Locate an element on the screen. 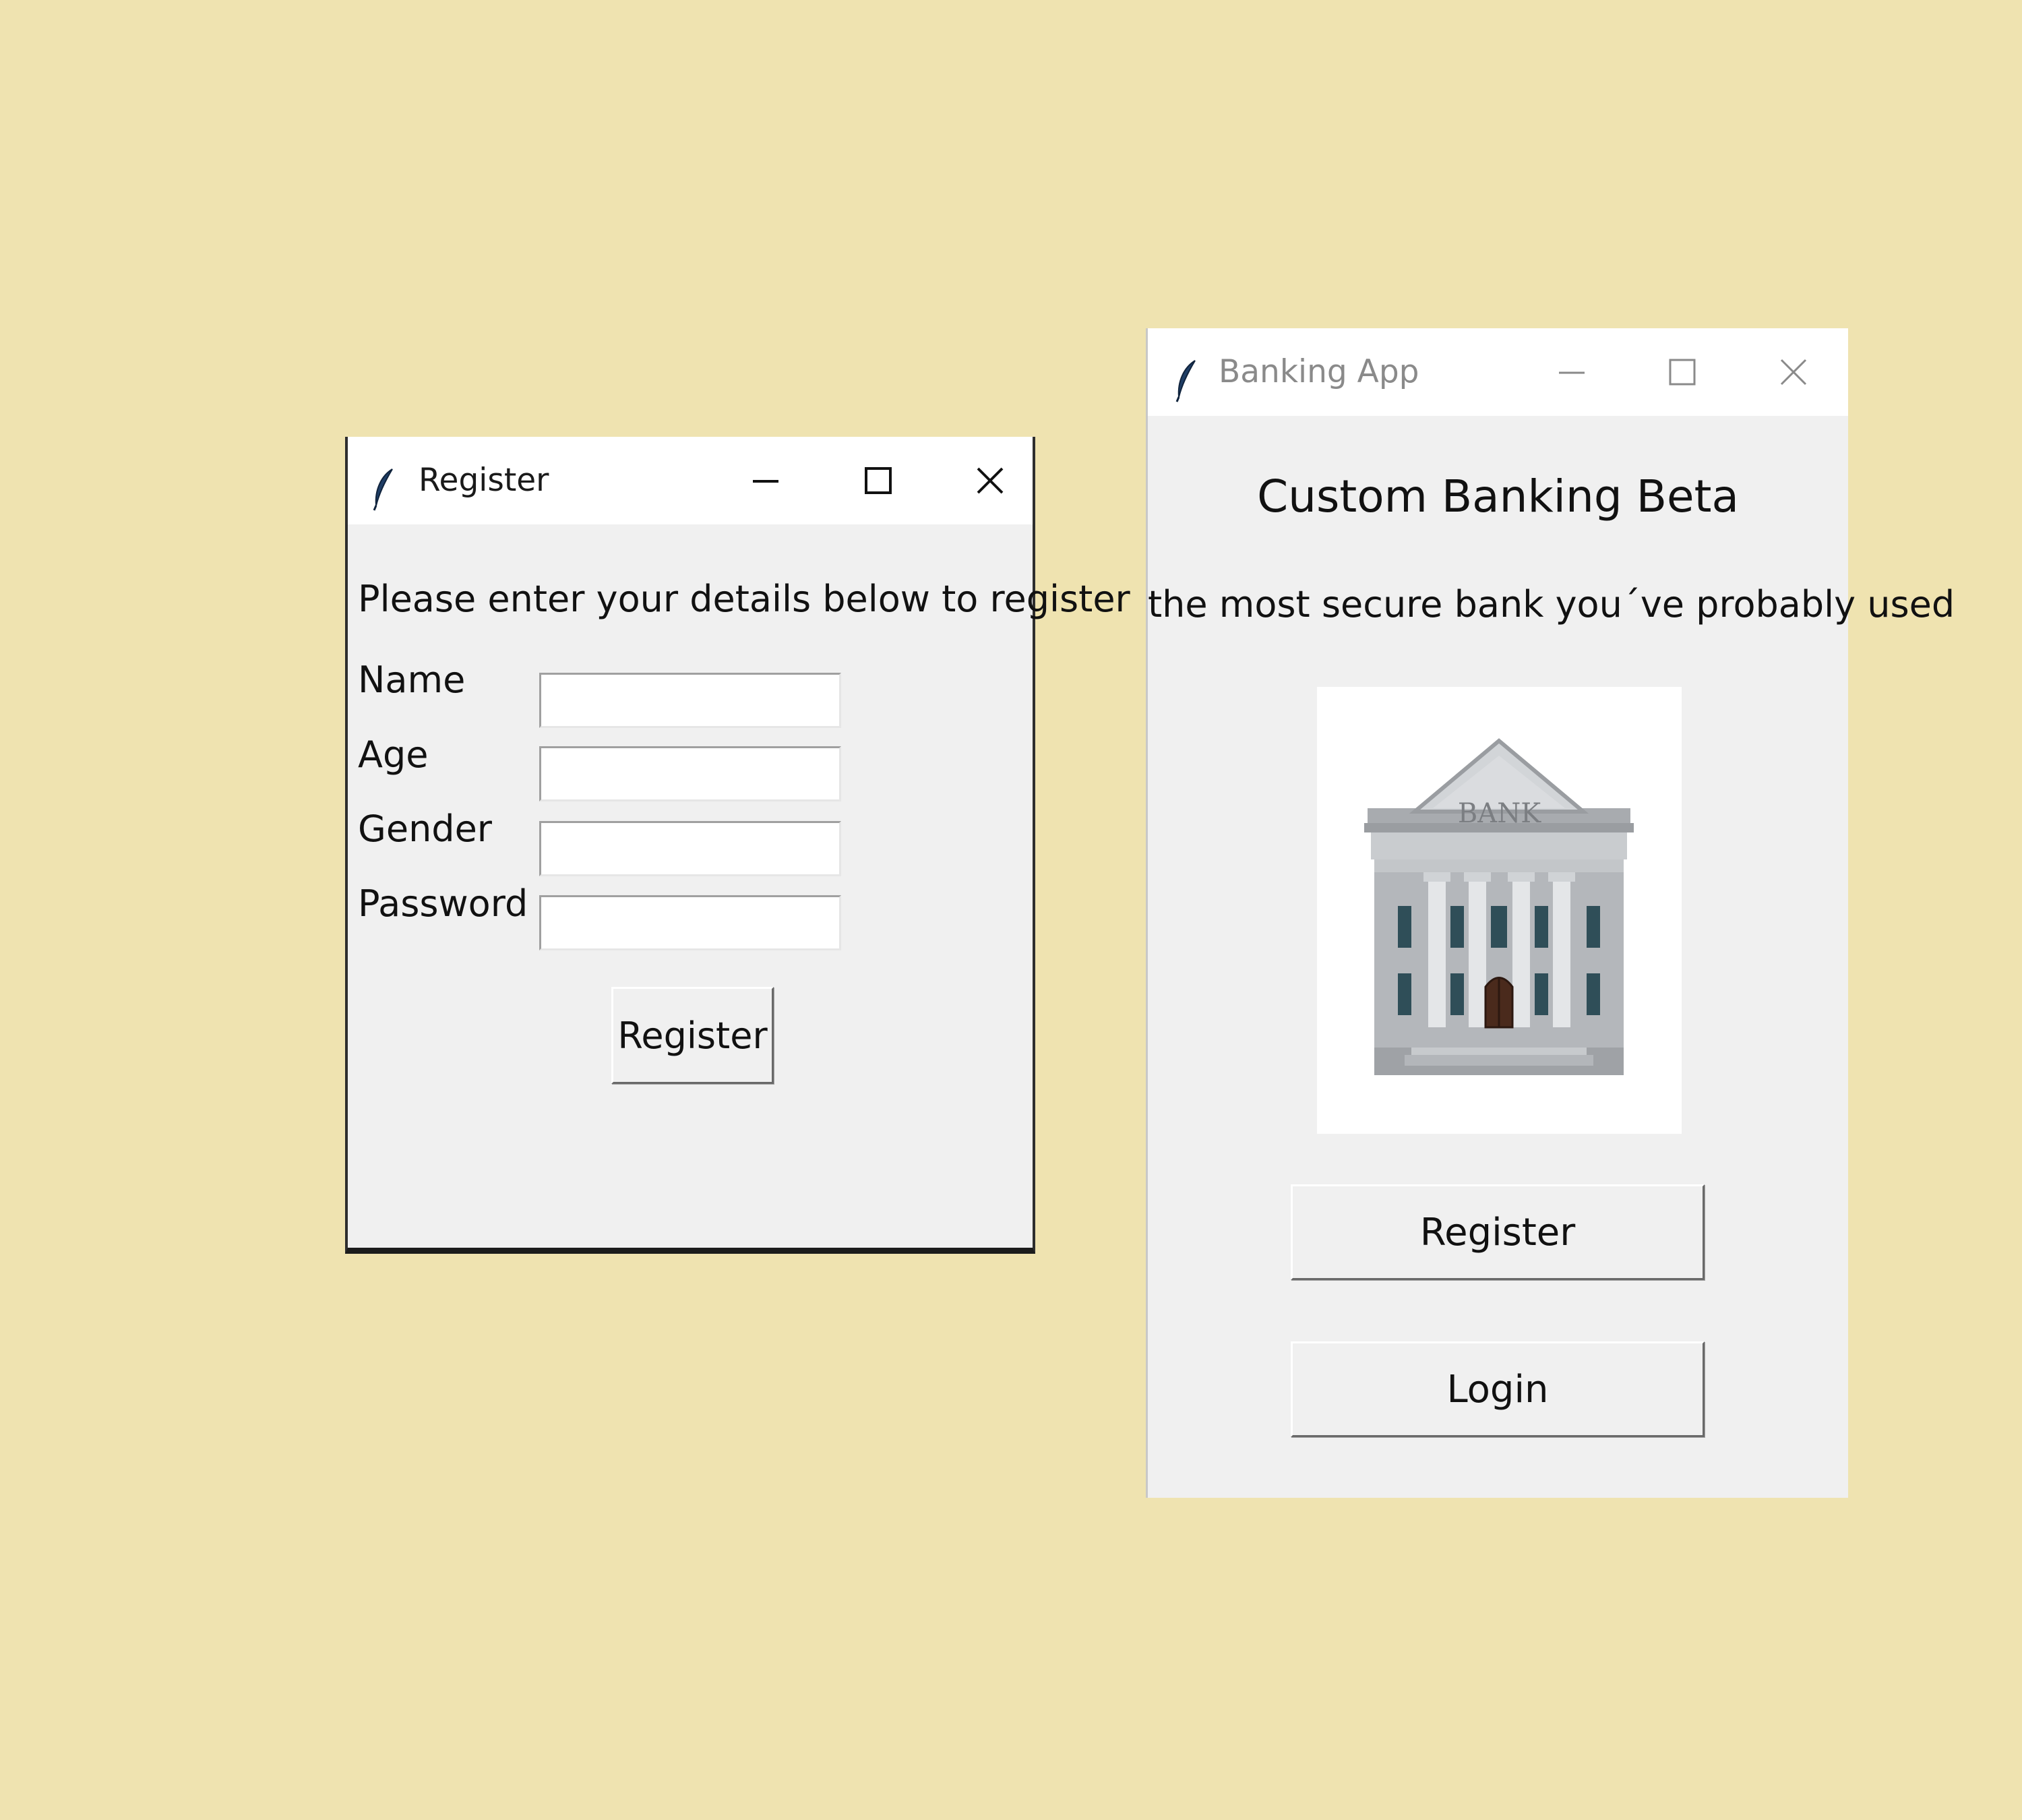 This screenshot has width=2022, height=1820. bank-building-image: BANK is located at coordinates (1499, 910).